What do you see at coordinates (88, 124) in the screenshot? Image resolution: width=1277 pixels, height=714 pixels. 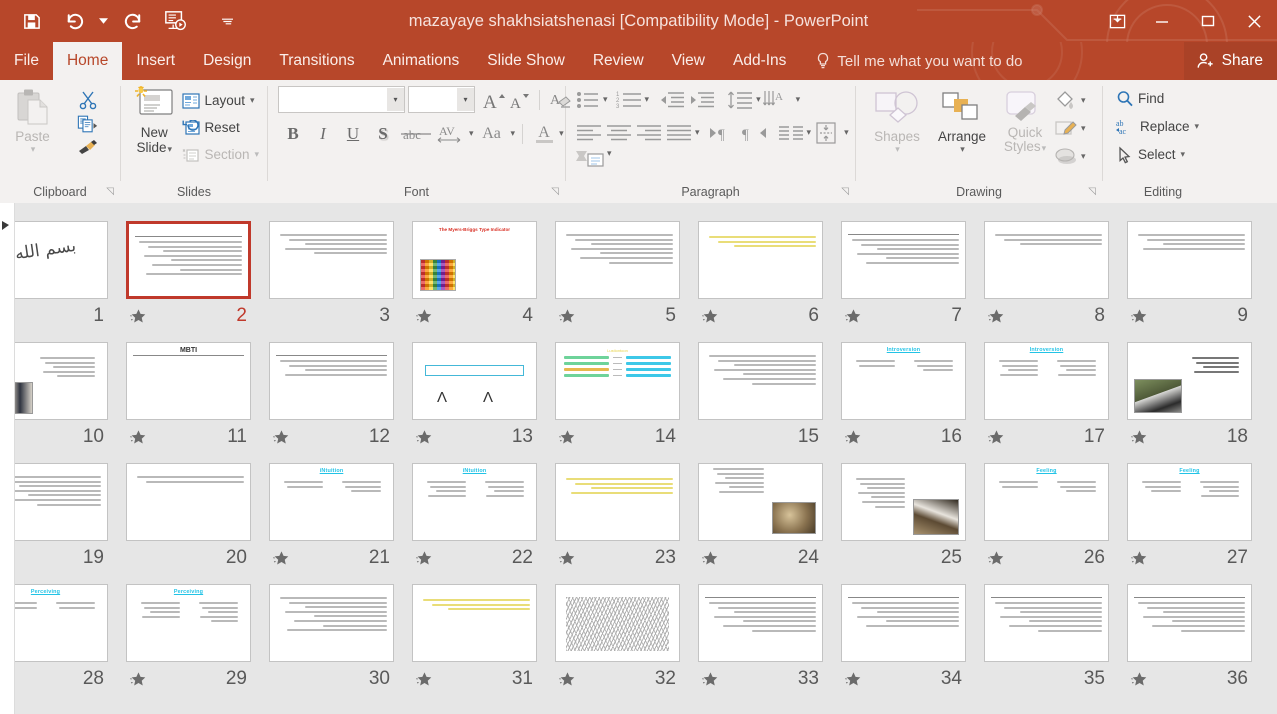 I see `copy-icon` at bounding box center [88, 124].